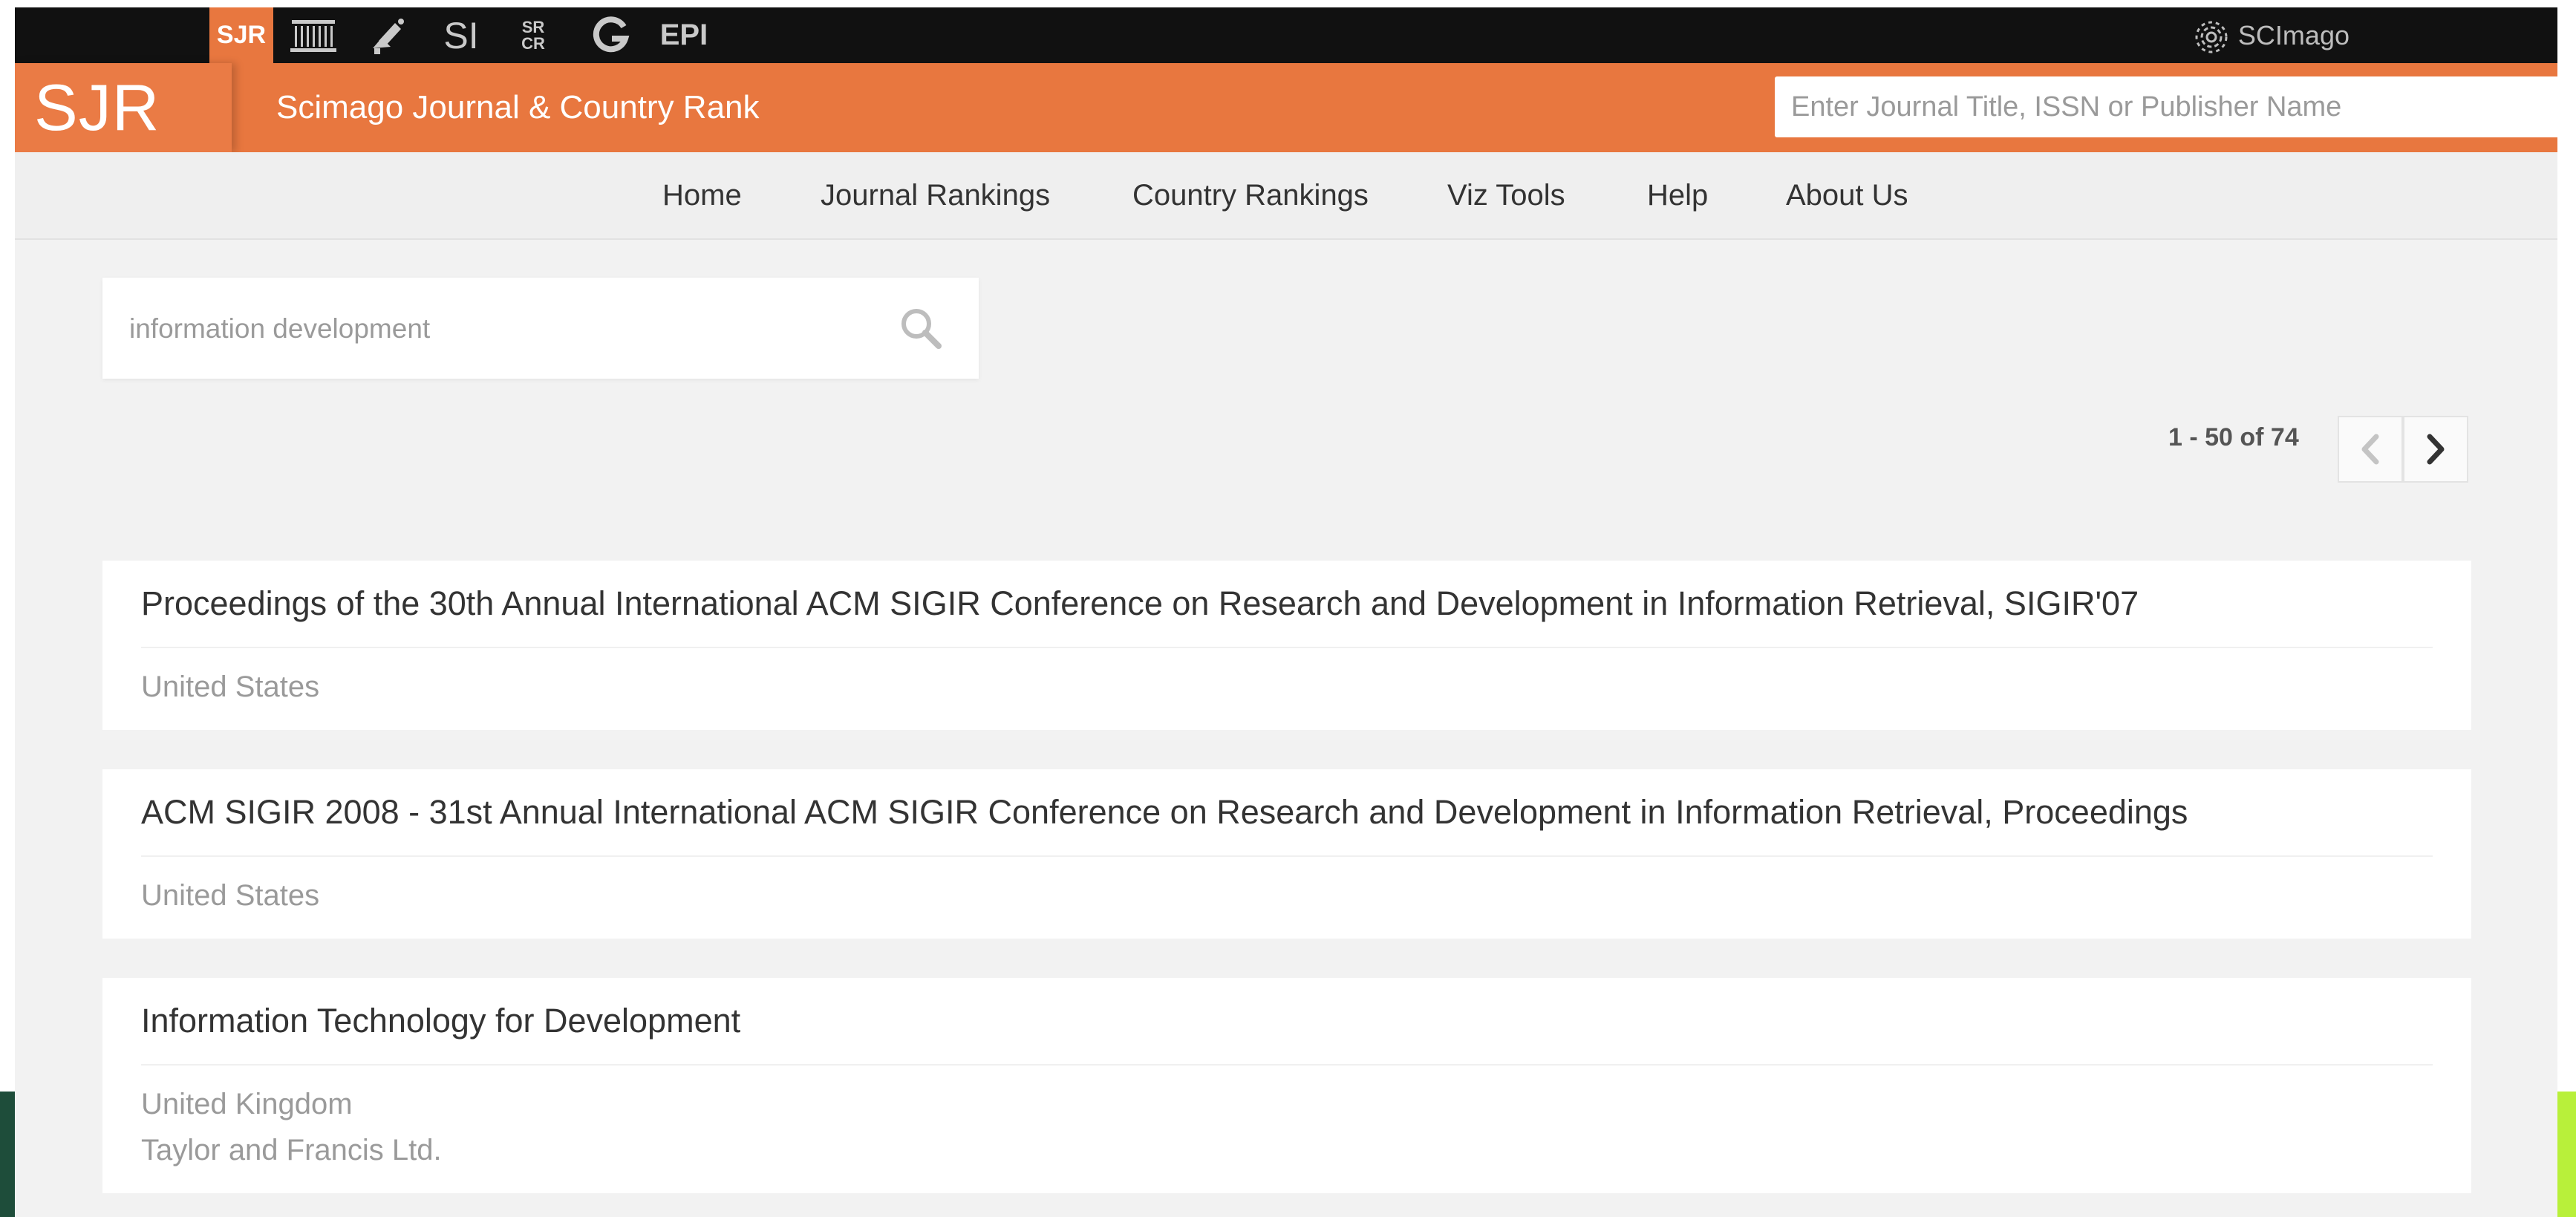 The width and height of the screenshot is (2576, 1217). What do you see at coordinates (518, 107) in the screenshot?
I see `site-title: Scimago Journal & Country Rank` at bounding box center [518, 107].